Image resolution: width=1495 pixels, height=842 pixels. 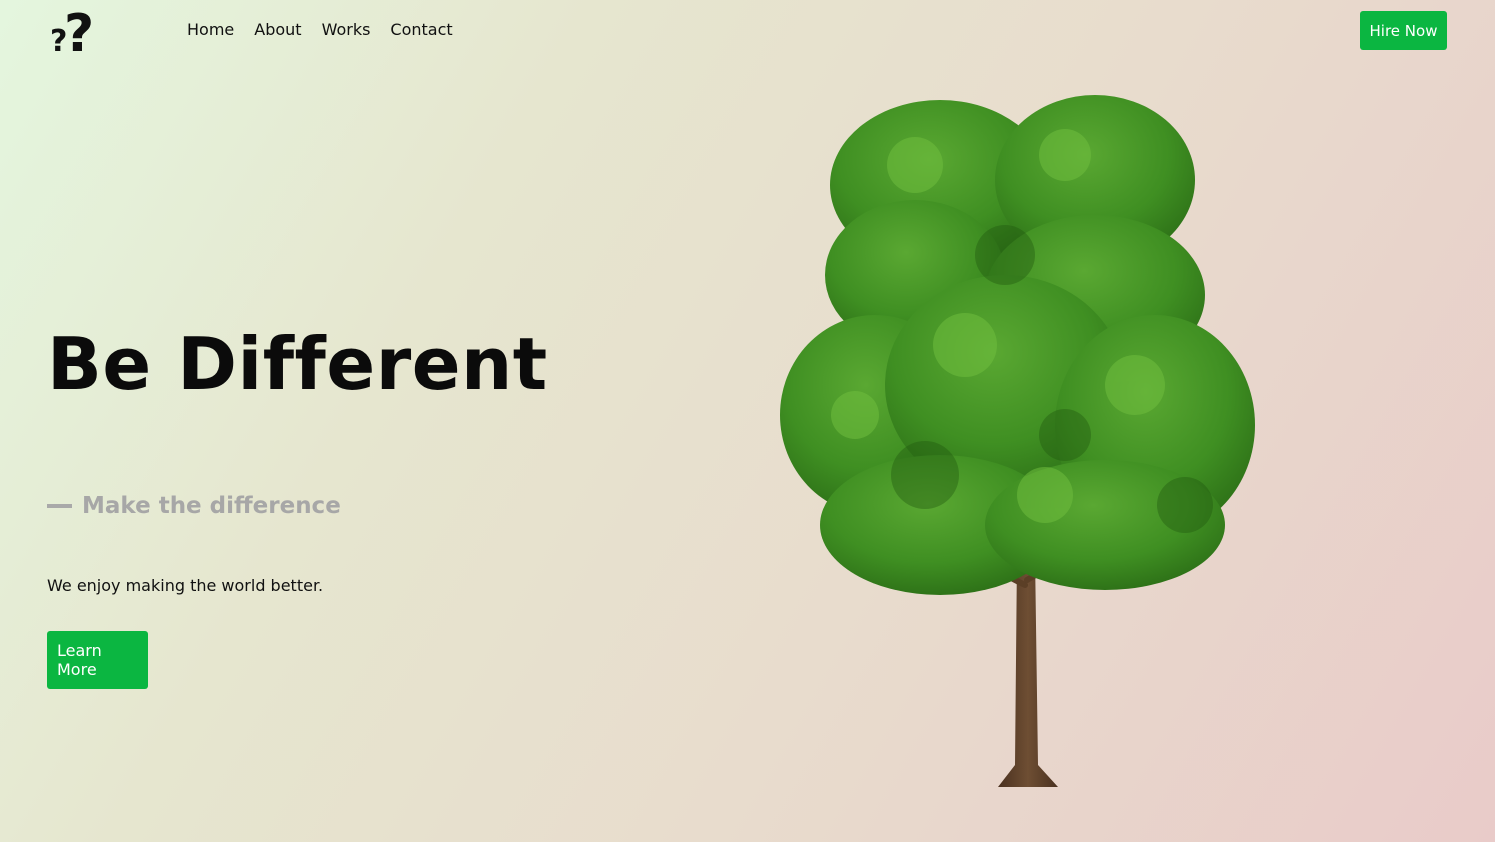 I want to click on question-marks-logo-icon: ? ?, so click(x=74, y=32).